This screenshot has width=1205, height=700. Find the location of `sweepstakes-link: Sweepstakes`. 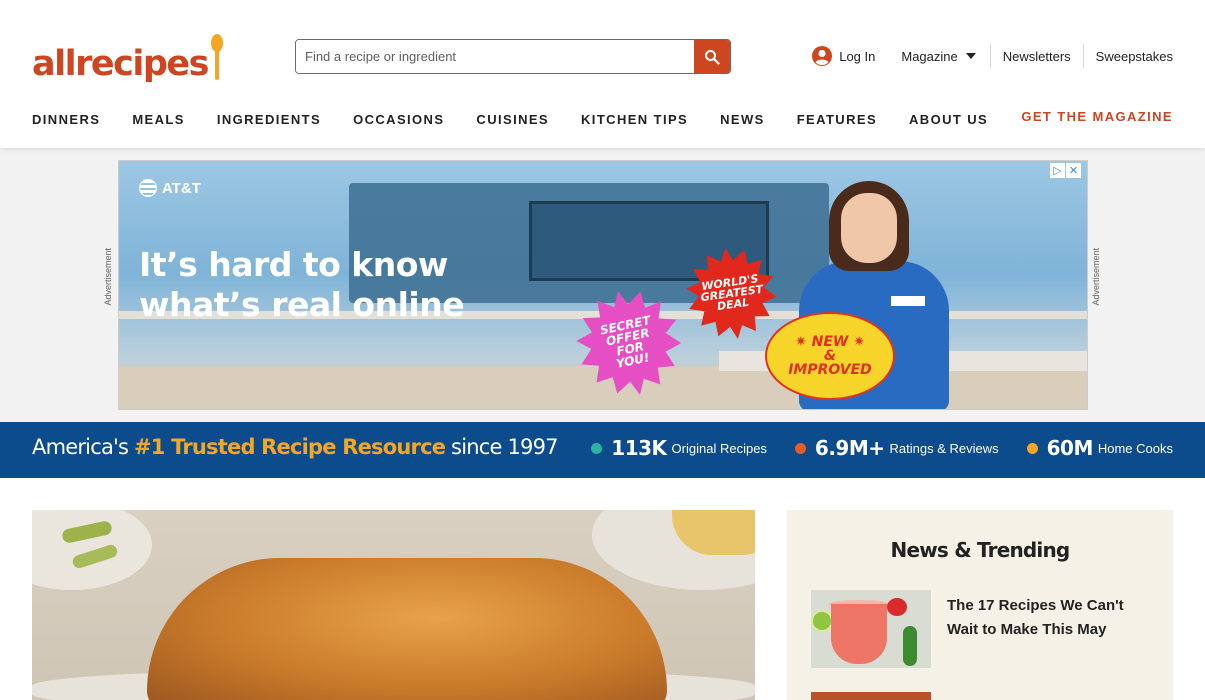

sweepstakes-link: Sweepstakes is located at coordinates (1128, 56).